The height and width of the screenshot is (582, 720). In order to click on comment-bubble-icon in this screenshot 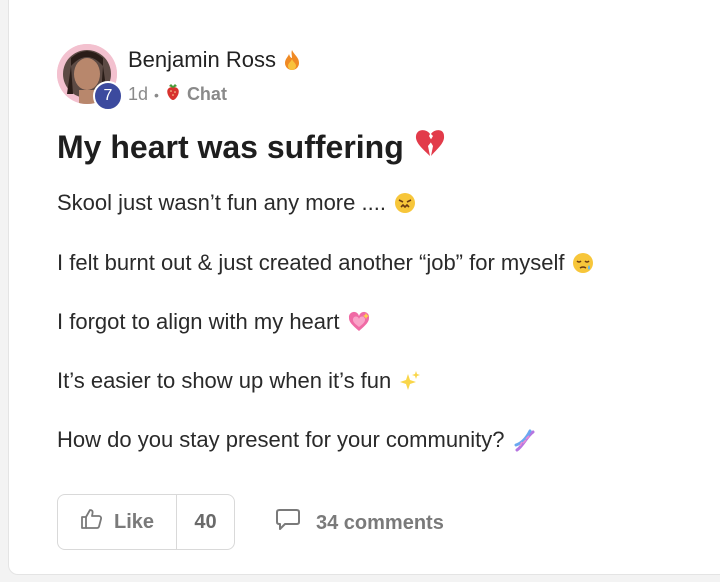, I will do `click(288, 523)`.